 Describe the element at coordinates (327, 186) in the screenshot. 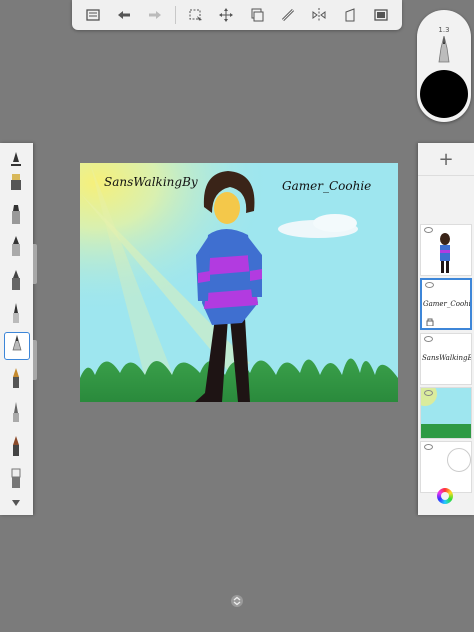

I see `canvas-signature-text: Gamer_Coohie` at that location.